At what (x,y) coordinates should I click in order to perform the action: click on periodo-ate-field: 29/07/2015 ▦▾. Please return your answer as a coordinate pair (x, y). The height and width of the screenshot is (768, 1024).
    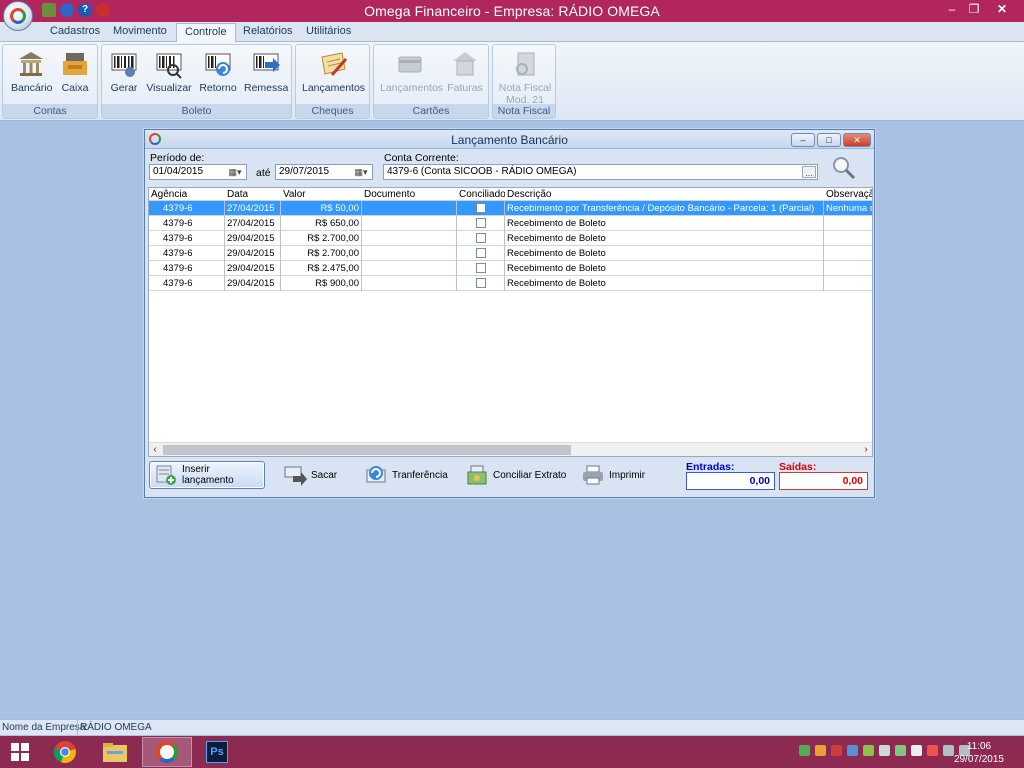
    Looking at the image, I should click on (324, 172).